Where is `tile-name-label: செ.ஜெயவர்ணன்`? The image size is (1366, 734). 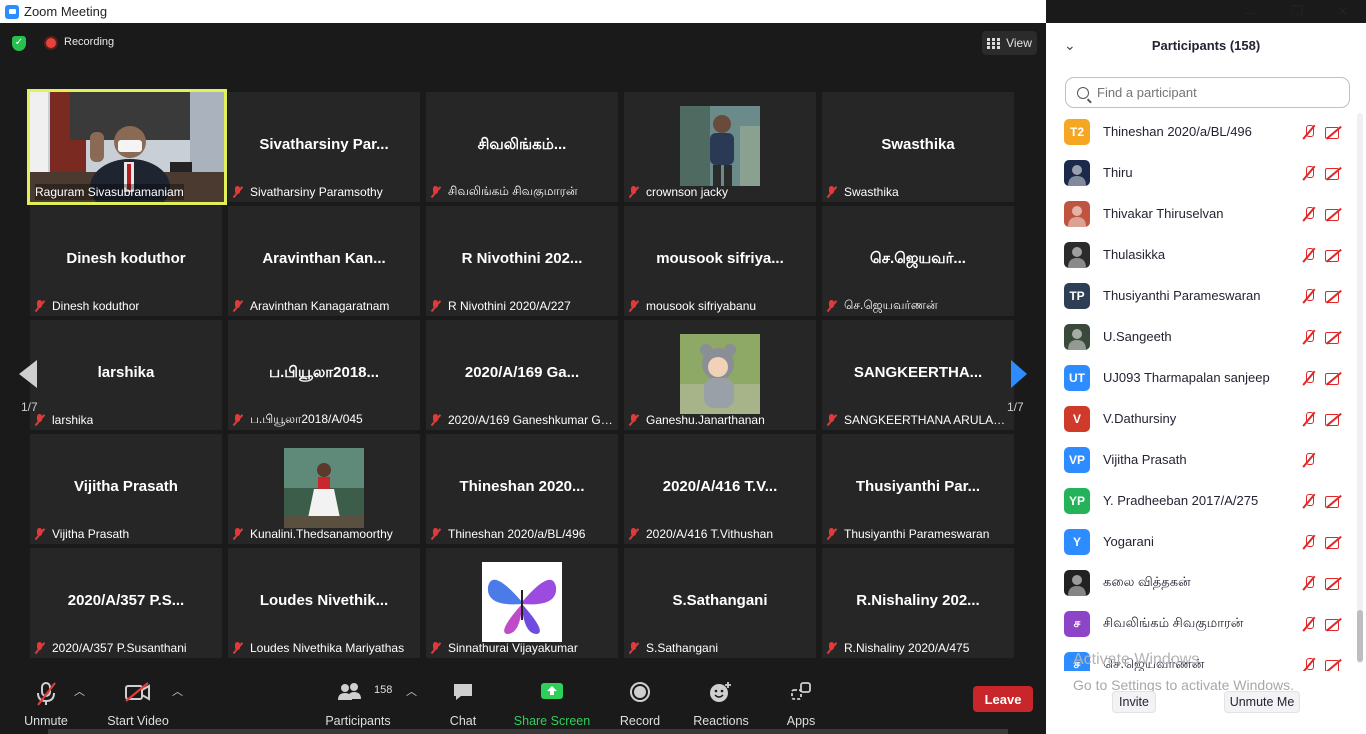
tile-name-label: செ.ஜெயவர்ணன் is located at coordinates (882, 306).